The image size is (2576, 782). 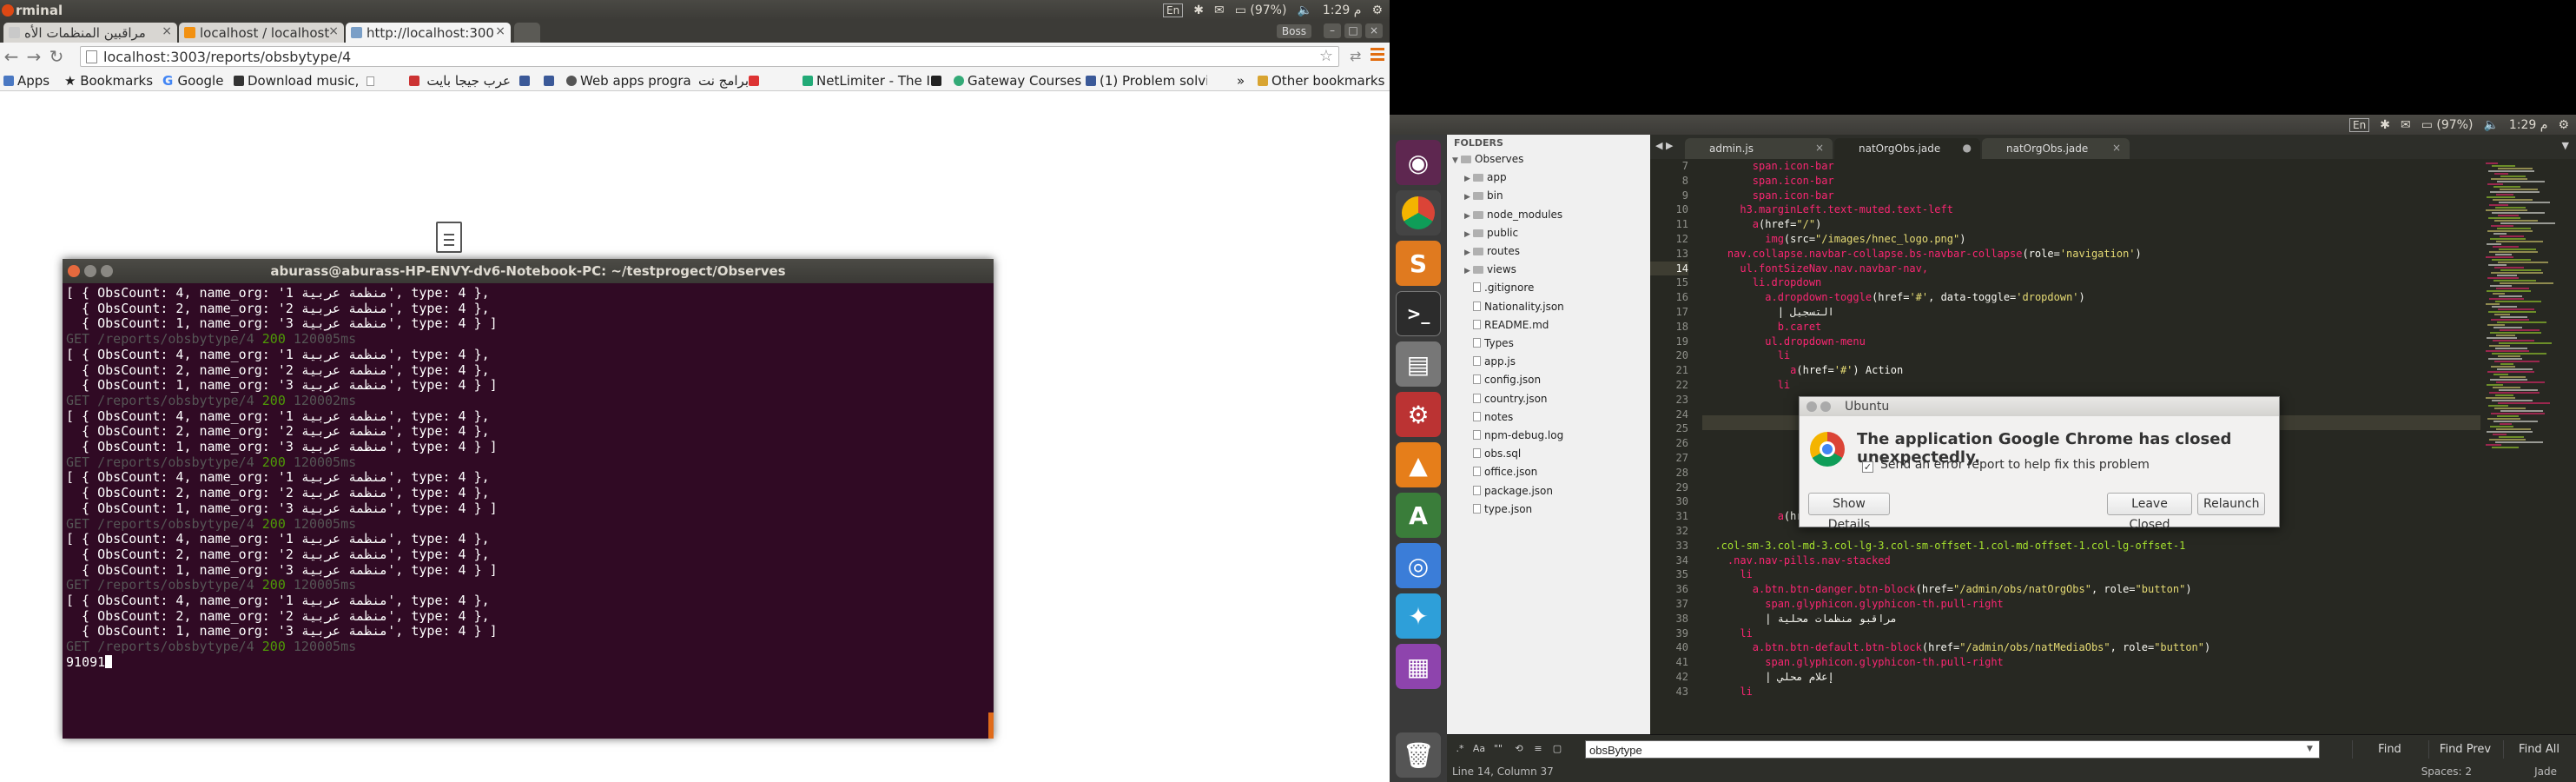 I want to click on bookmark-problem-solving: (1) Problem solvin, so click(x=1147, y=81).